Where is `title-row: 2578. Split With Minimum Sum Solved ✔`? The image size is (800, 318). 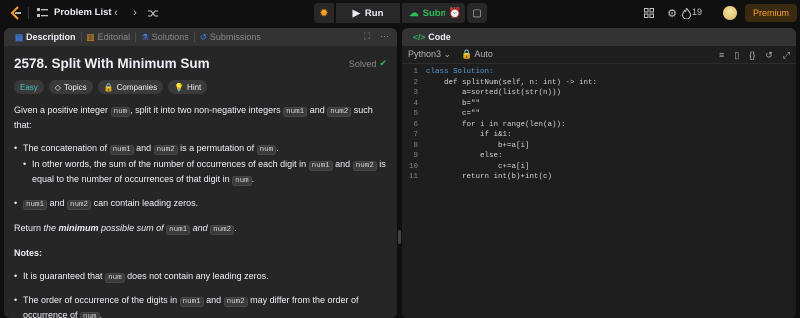
title-row: 2578. Split With Minimum Sum Solved ✔ is located at coordinates (200, 63).